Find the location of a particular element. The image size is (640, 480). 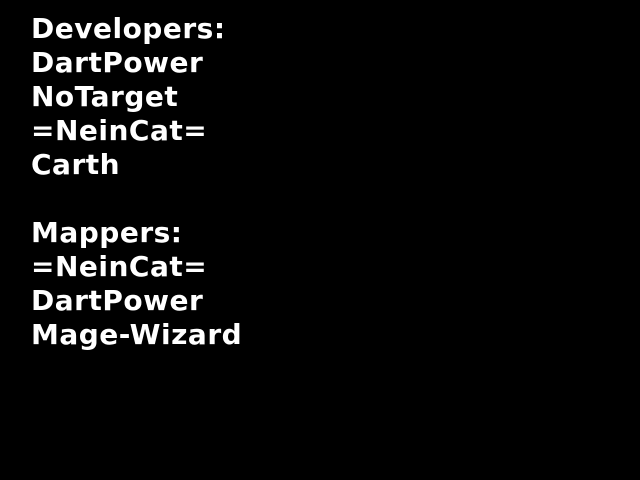

mappers-section: Mappers: =NeinCat= DartPower Mage-Wizard is located at coordinates (136, 284).